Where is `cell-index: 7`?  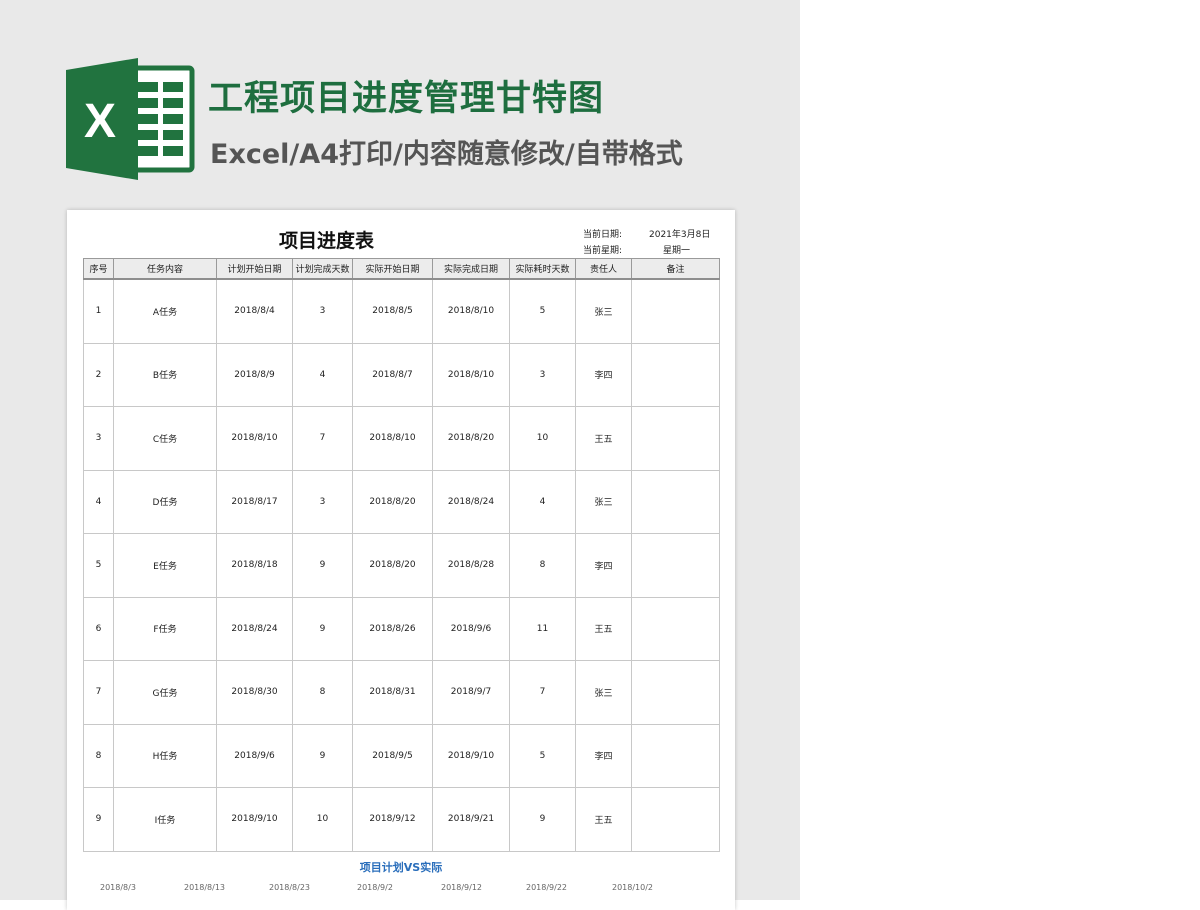 cell-index: 7 is located at coordinates (98, 692).